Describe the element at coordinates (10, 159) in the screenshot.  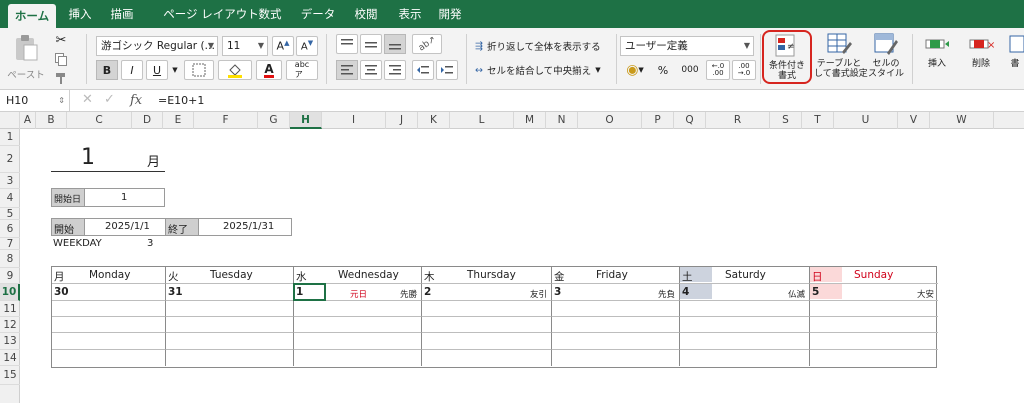
I see `row-header-2: 2` at that location.